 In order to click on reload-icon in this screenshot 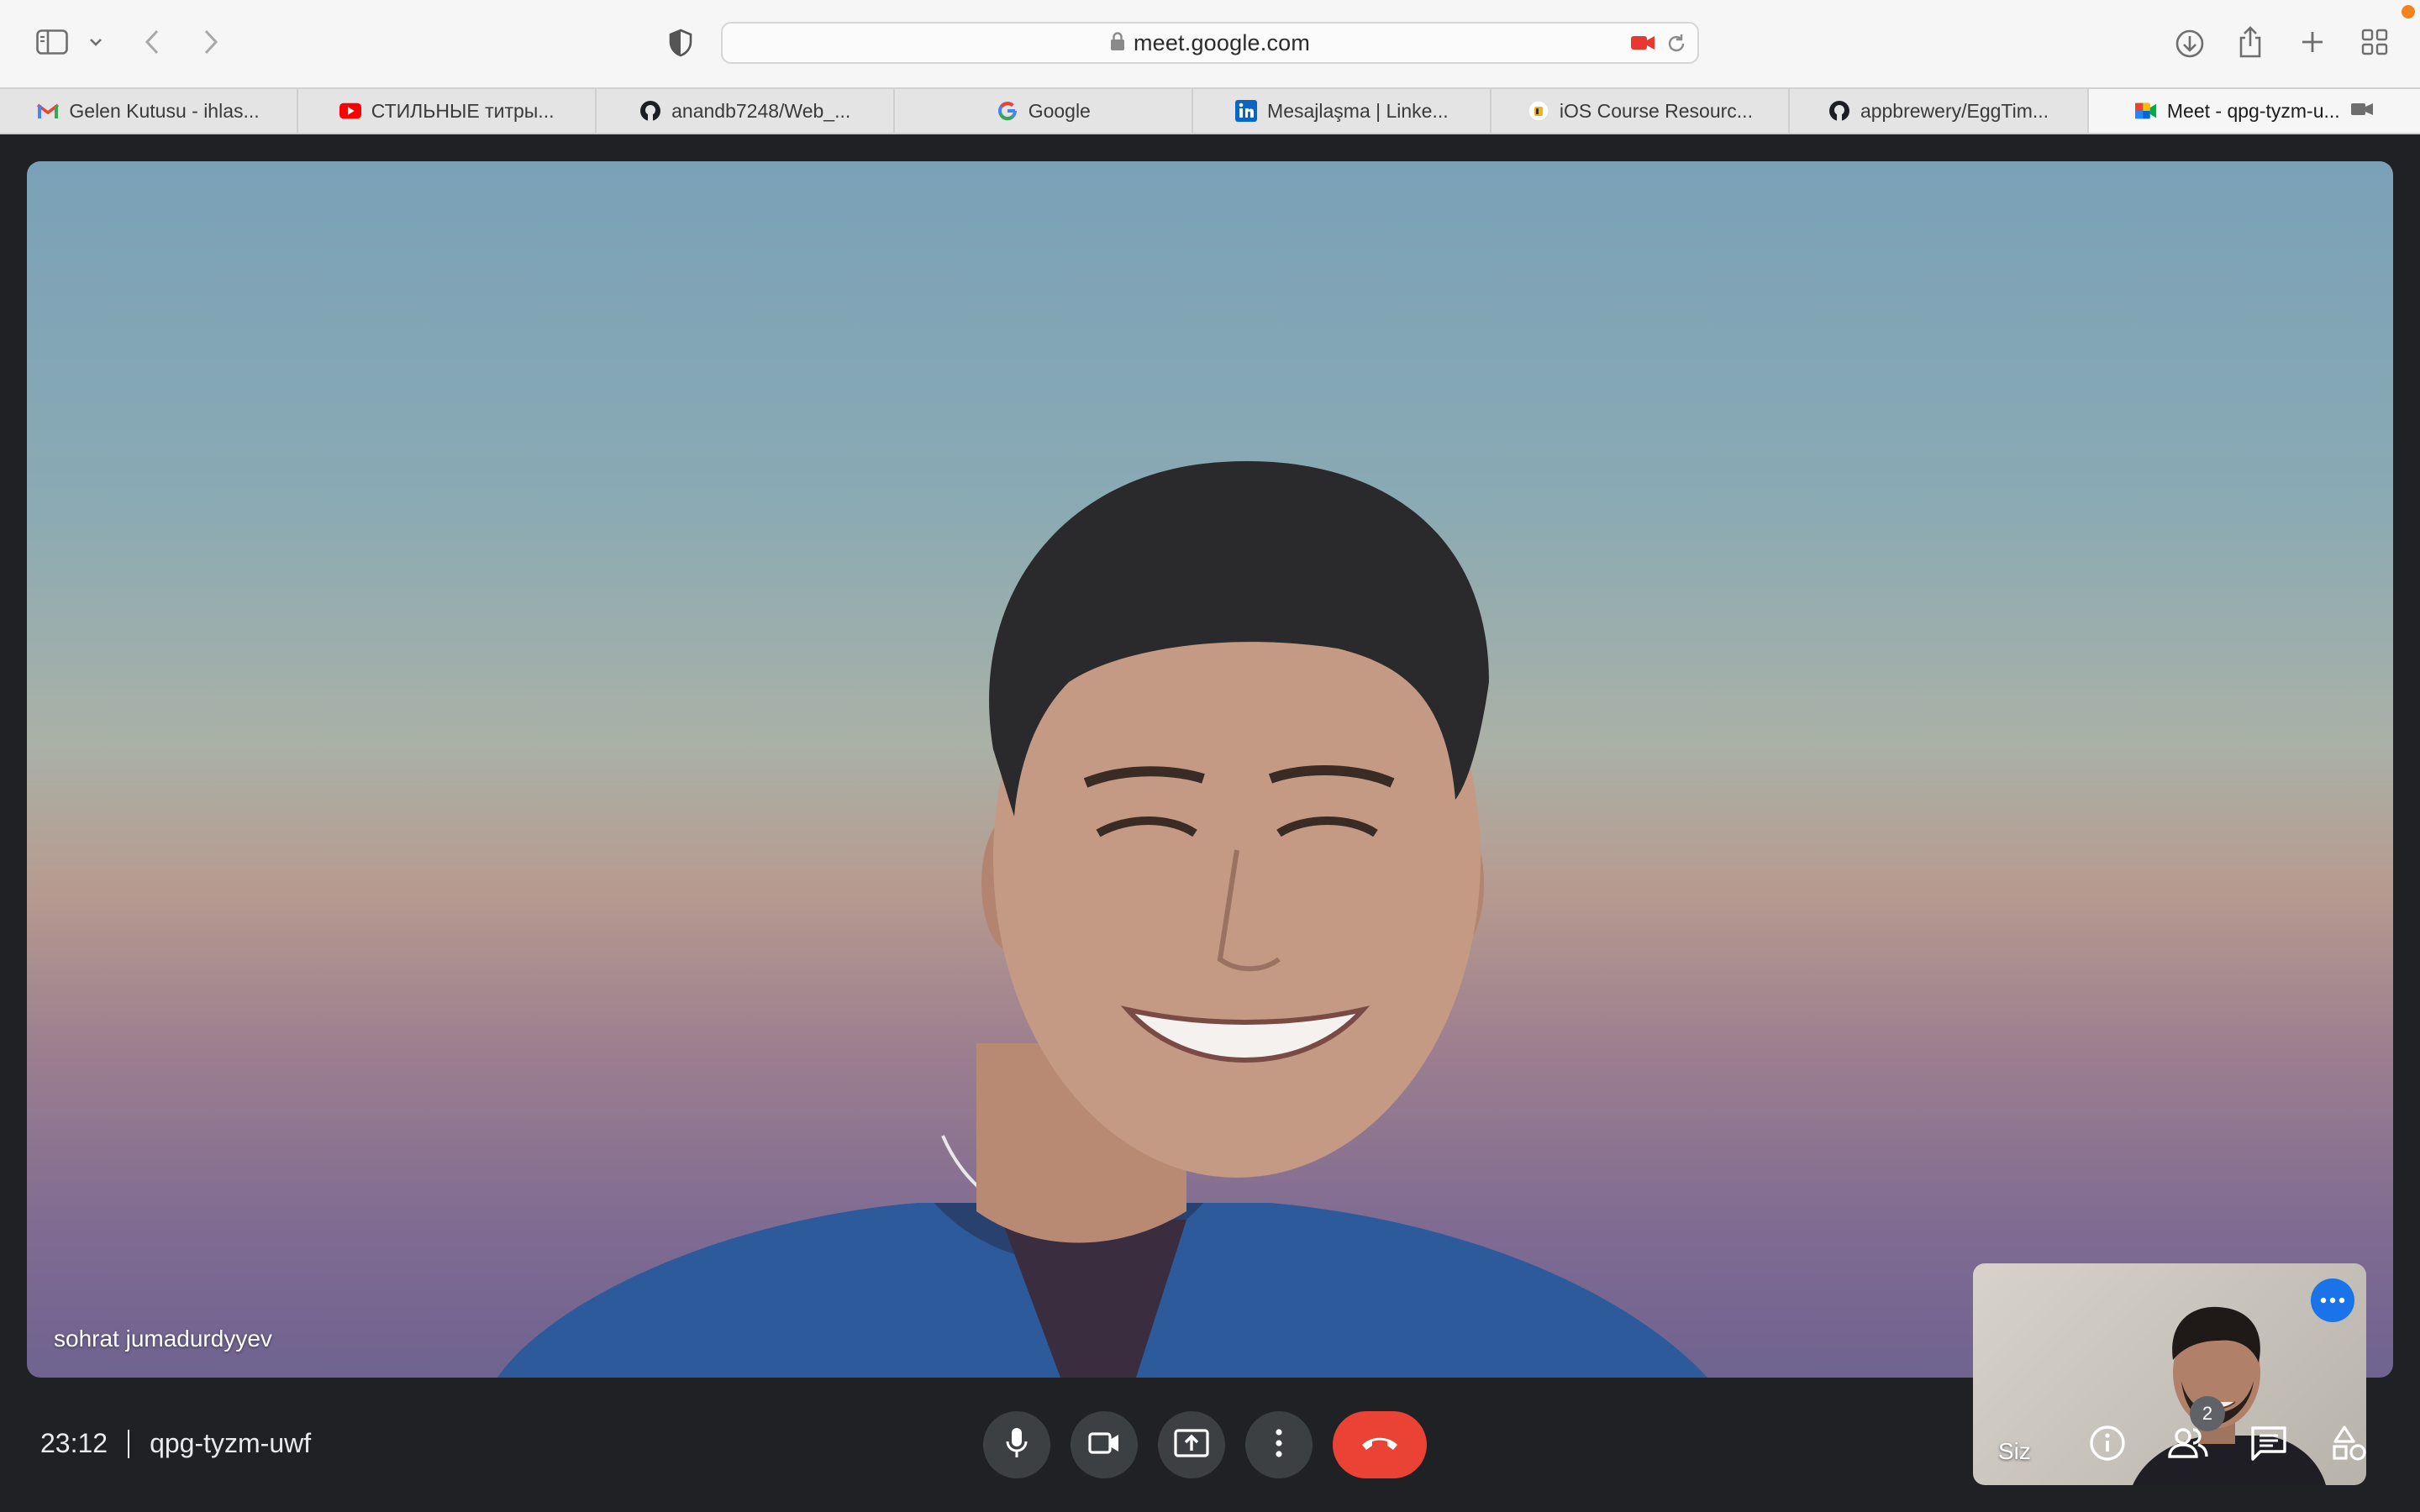, I will do `click(1676, 46)`.